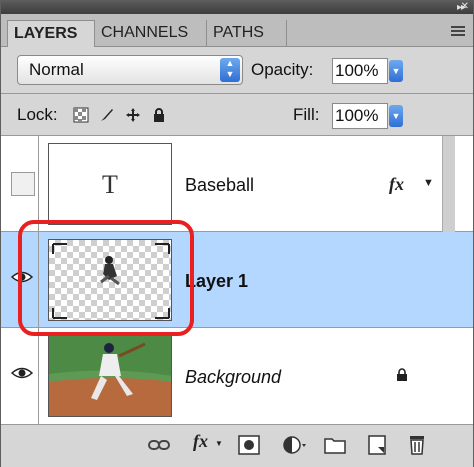 The width and height of the screenshot is (474, 467). I want to click on layer-name: Baseball, so click(219, 185).